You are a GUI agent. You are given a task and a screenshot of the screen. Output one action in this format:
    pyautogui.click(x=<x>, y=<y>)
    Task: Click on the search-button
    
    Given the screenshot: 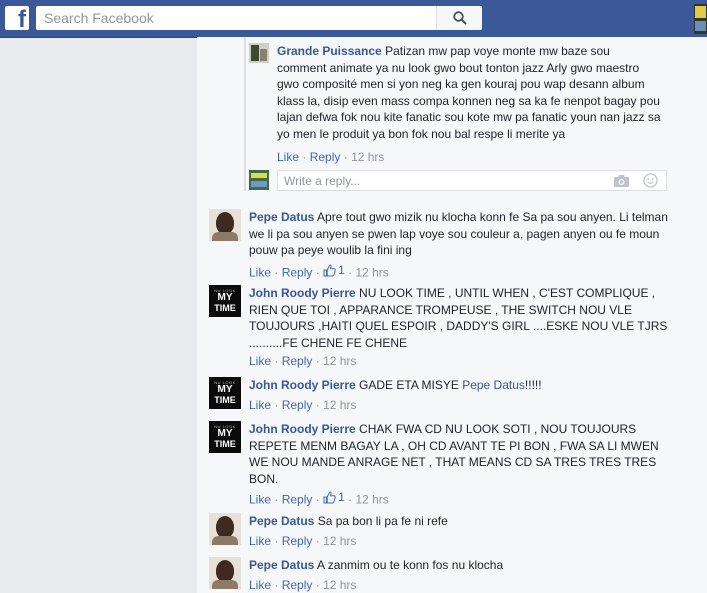 What is the action you would take?
    pyautogui.click(x=459, y=18)
    